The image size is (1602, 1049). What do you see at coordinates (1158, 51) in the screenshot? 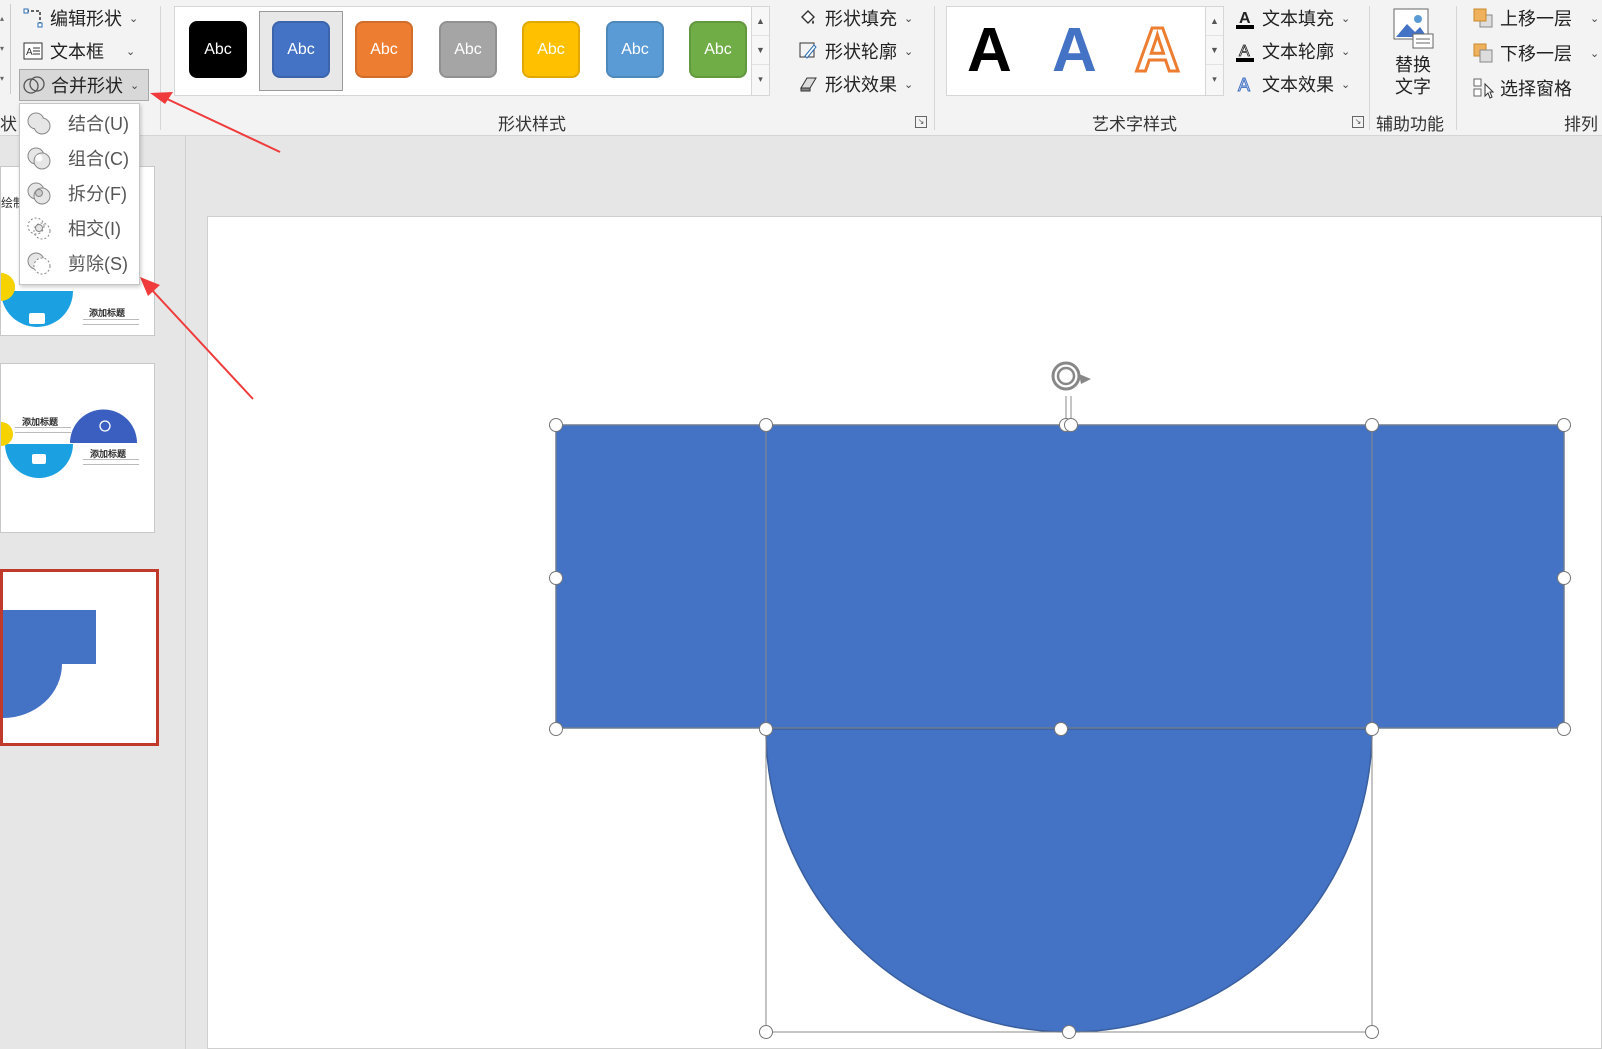
I see `wordart-style-orange-outline: A` at bounding box center [1158, 51].